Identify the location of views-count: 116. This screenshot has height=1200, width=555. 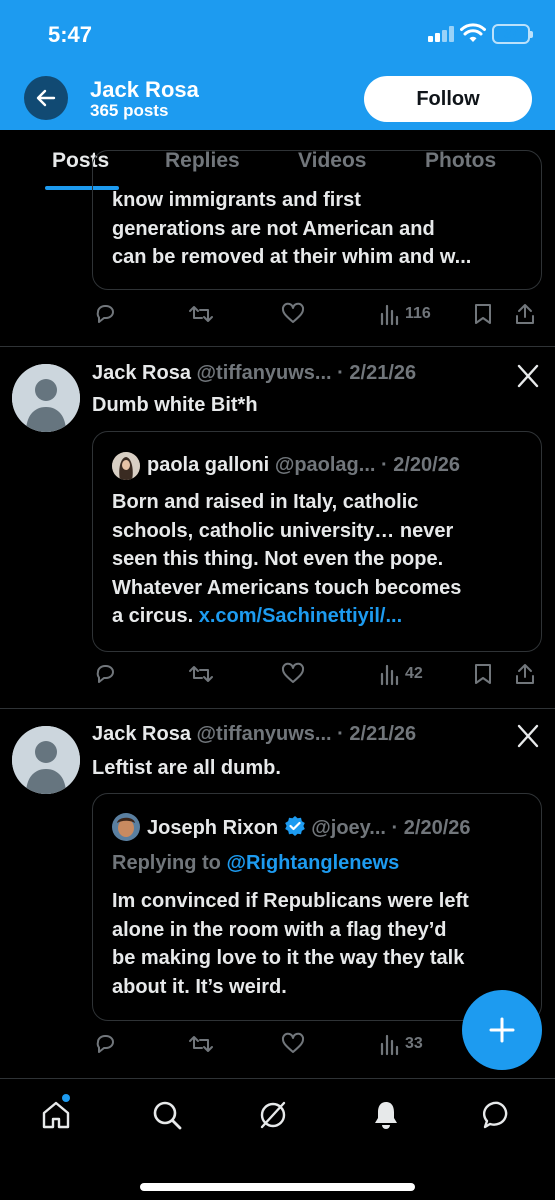
(418, 313).